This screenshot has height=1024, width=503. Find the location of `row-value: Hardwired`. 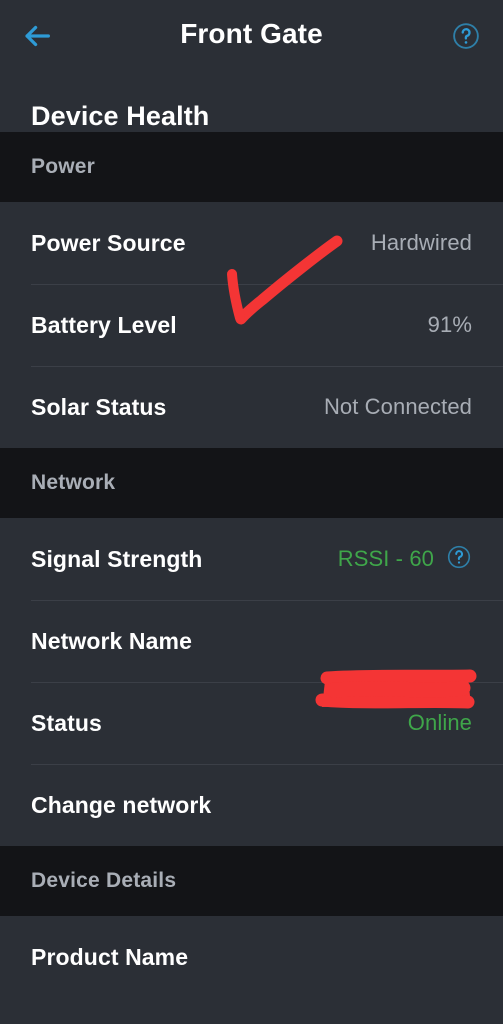

row-value: Hardwired is located at coordinates (421, 242).